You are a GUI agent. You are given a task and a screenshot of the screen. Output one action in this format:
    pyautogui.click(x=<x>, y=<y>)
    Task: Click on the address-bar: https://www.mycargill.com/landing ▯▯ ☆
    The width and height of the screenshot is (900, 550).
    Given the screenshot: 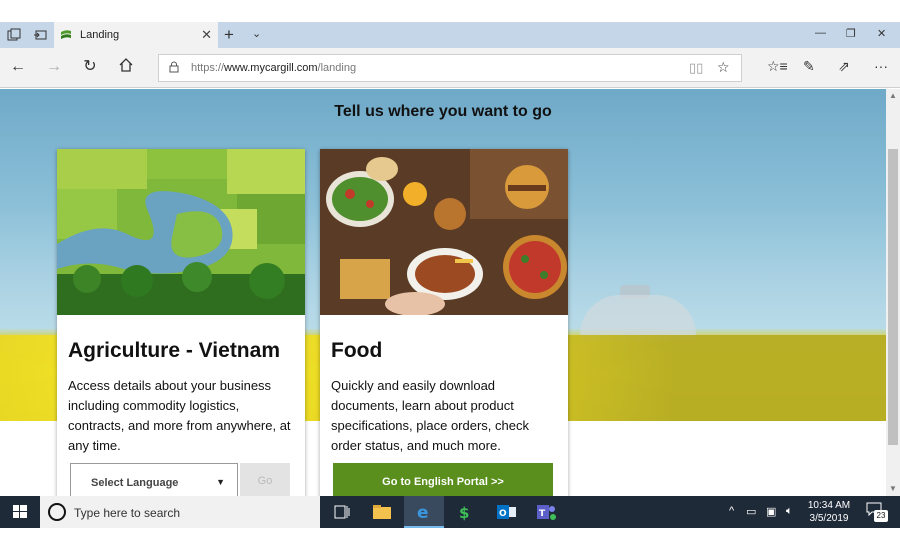 What is the action you would take?
    pyautogui.click(x=450, y=68)
    